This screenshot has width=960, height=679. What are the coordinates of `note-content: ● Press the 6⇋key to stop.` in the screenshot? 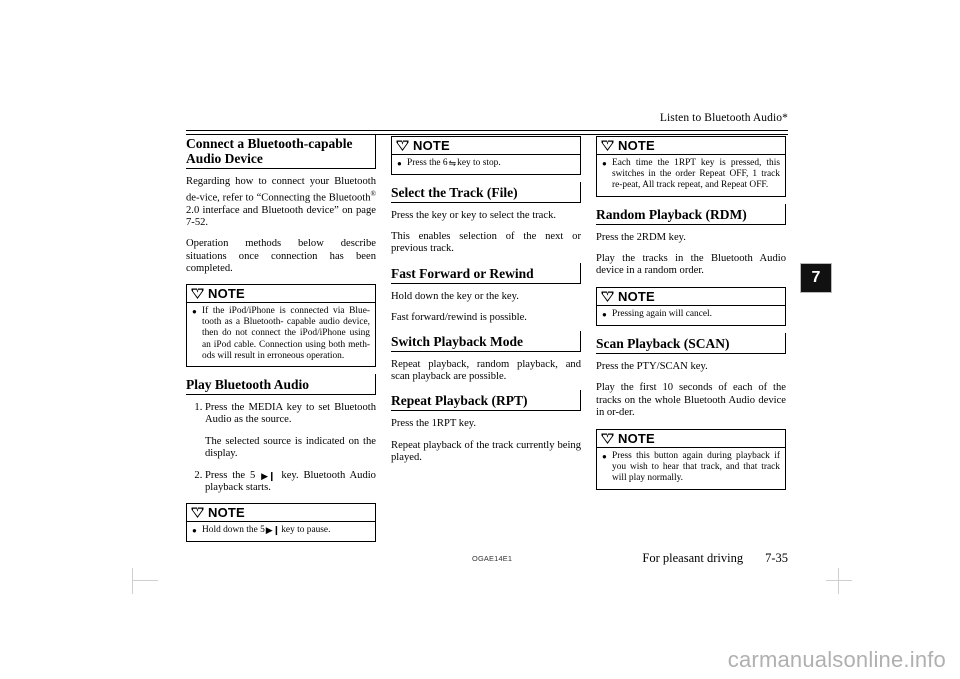 It's located at (486, 164).